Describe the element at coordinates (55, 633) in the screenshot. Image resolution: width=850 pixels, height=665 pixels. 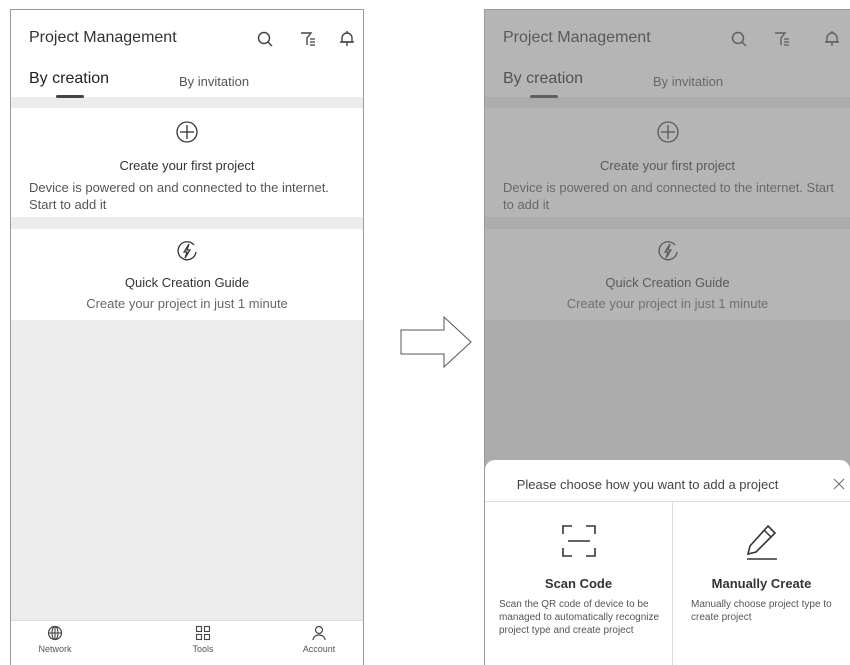
I see `globe-icon` at that location.